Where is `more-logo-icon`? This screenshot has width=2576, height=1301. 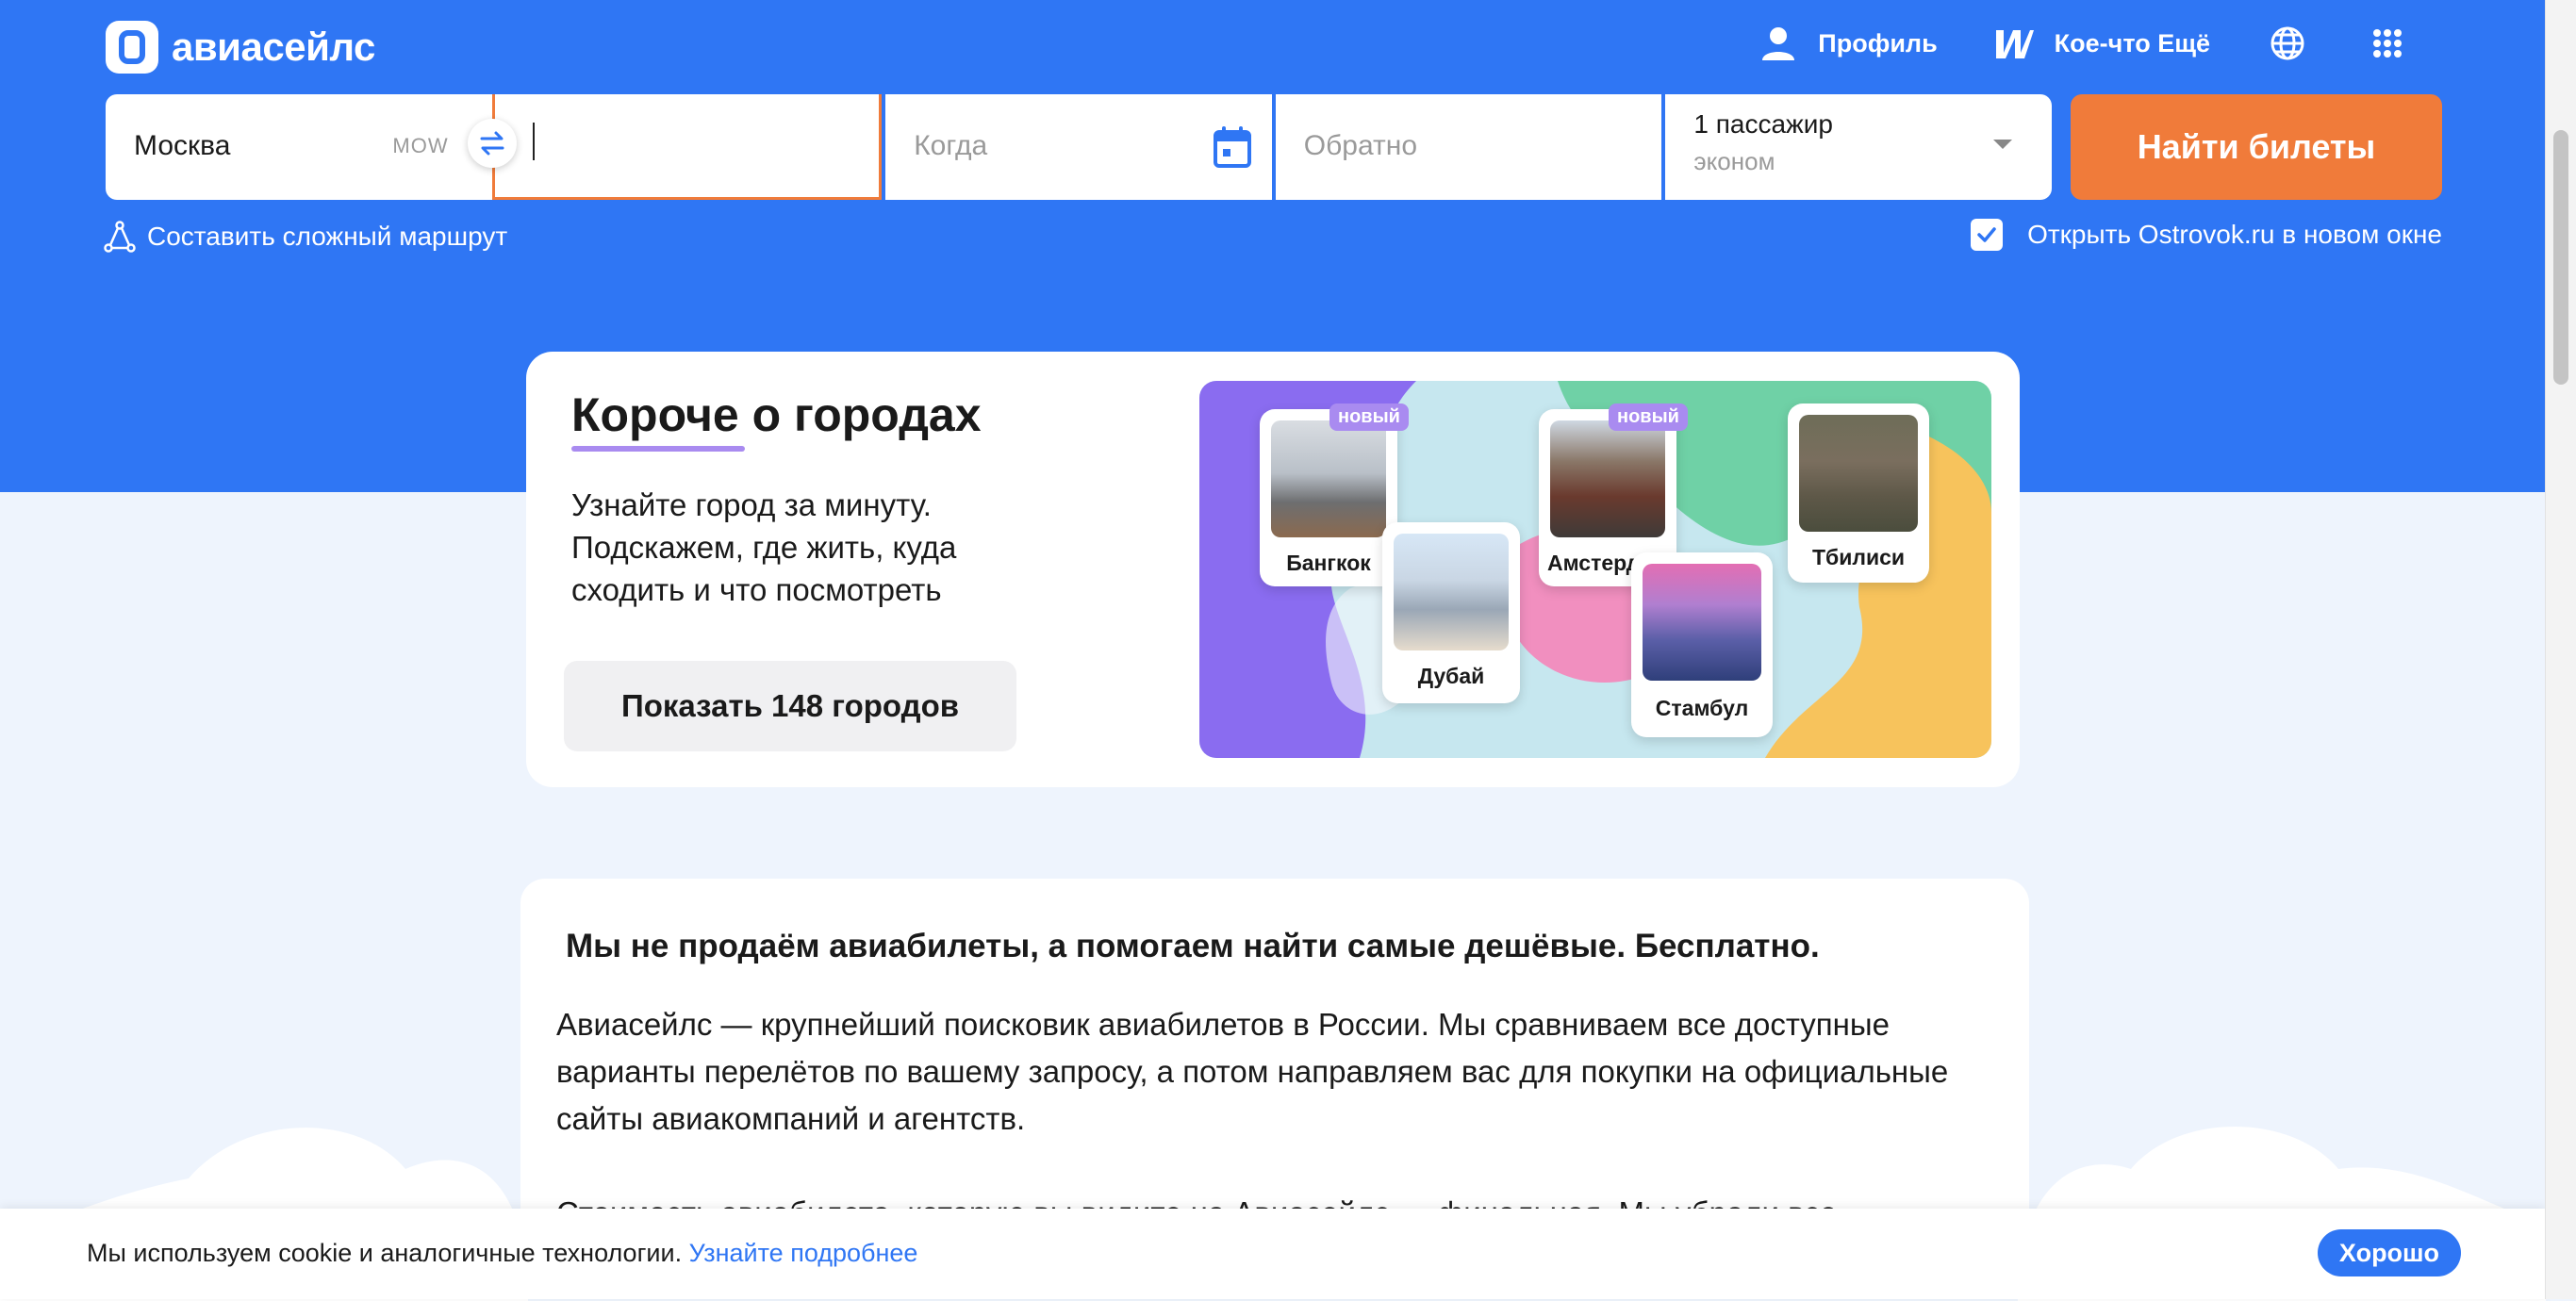
more-logo-icon is located at coordinates (2015, 44).